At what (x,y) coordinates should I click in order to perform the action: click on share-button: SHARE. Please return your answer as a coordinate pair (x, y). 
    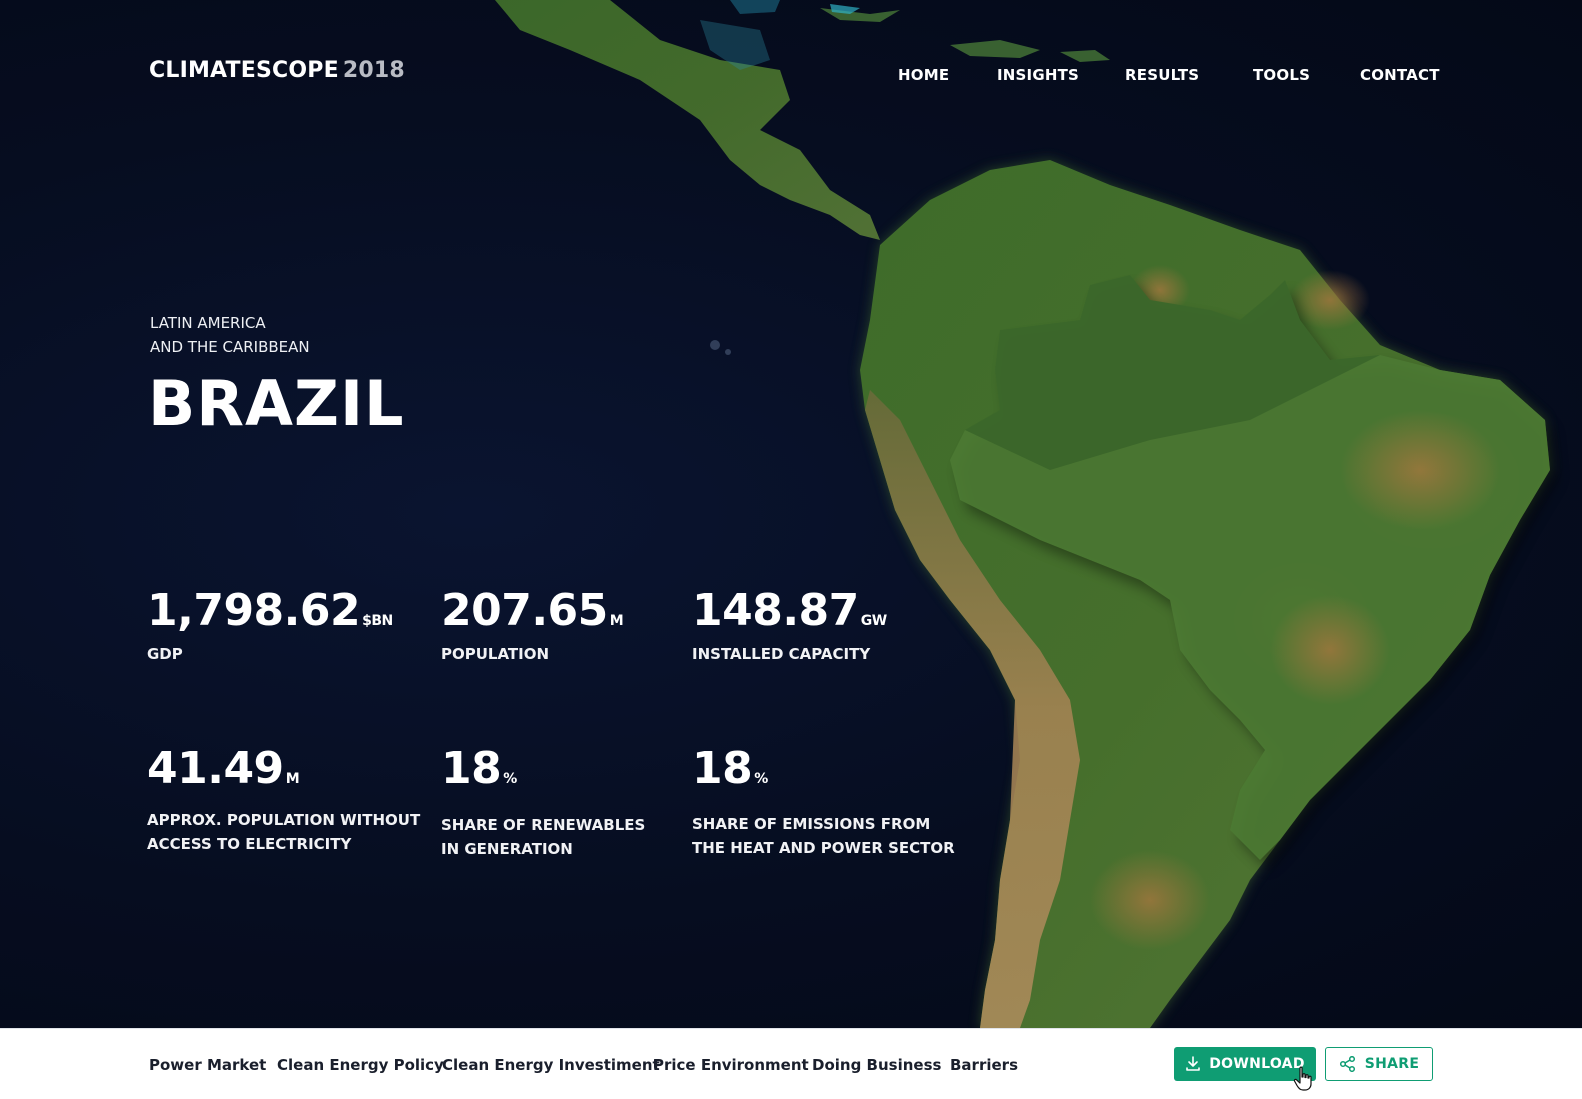
    Looking at the image, I should click on (1379, 1064).